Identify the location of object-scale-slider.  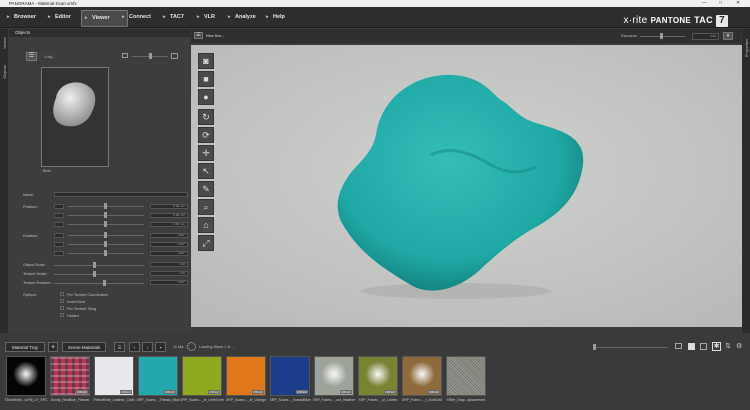
(99, 265).